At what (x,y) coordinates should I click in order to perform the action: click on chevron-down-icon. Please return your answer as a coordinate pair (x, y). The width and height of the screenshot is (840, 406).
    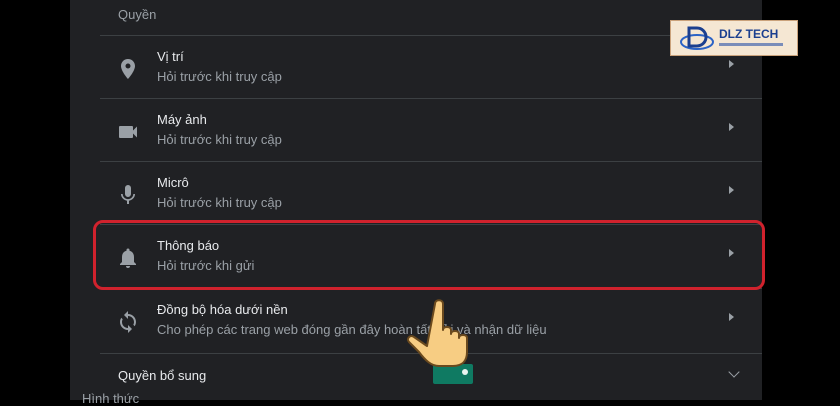
    Looking at the image, I should click on (734, 372).